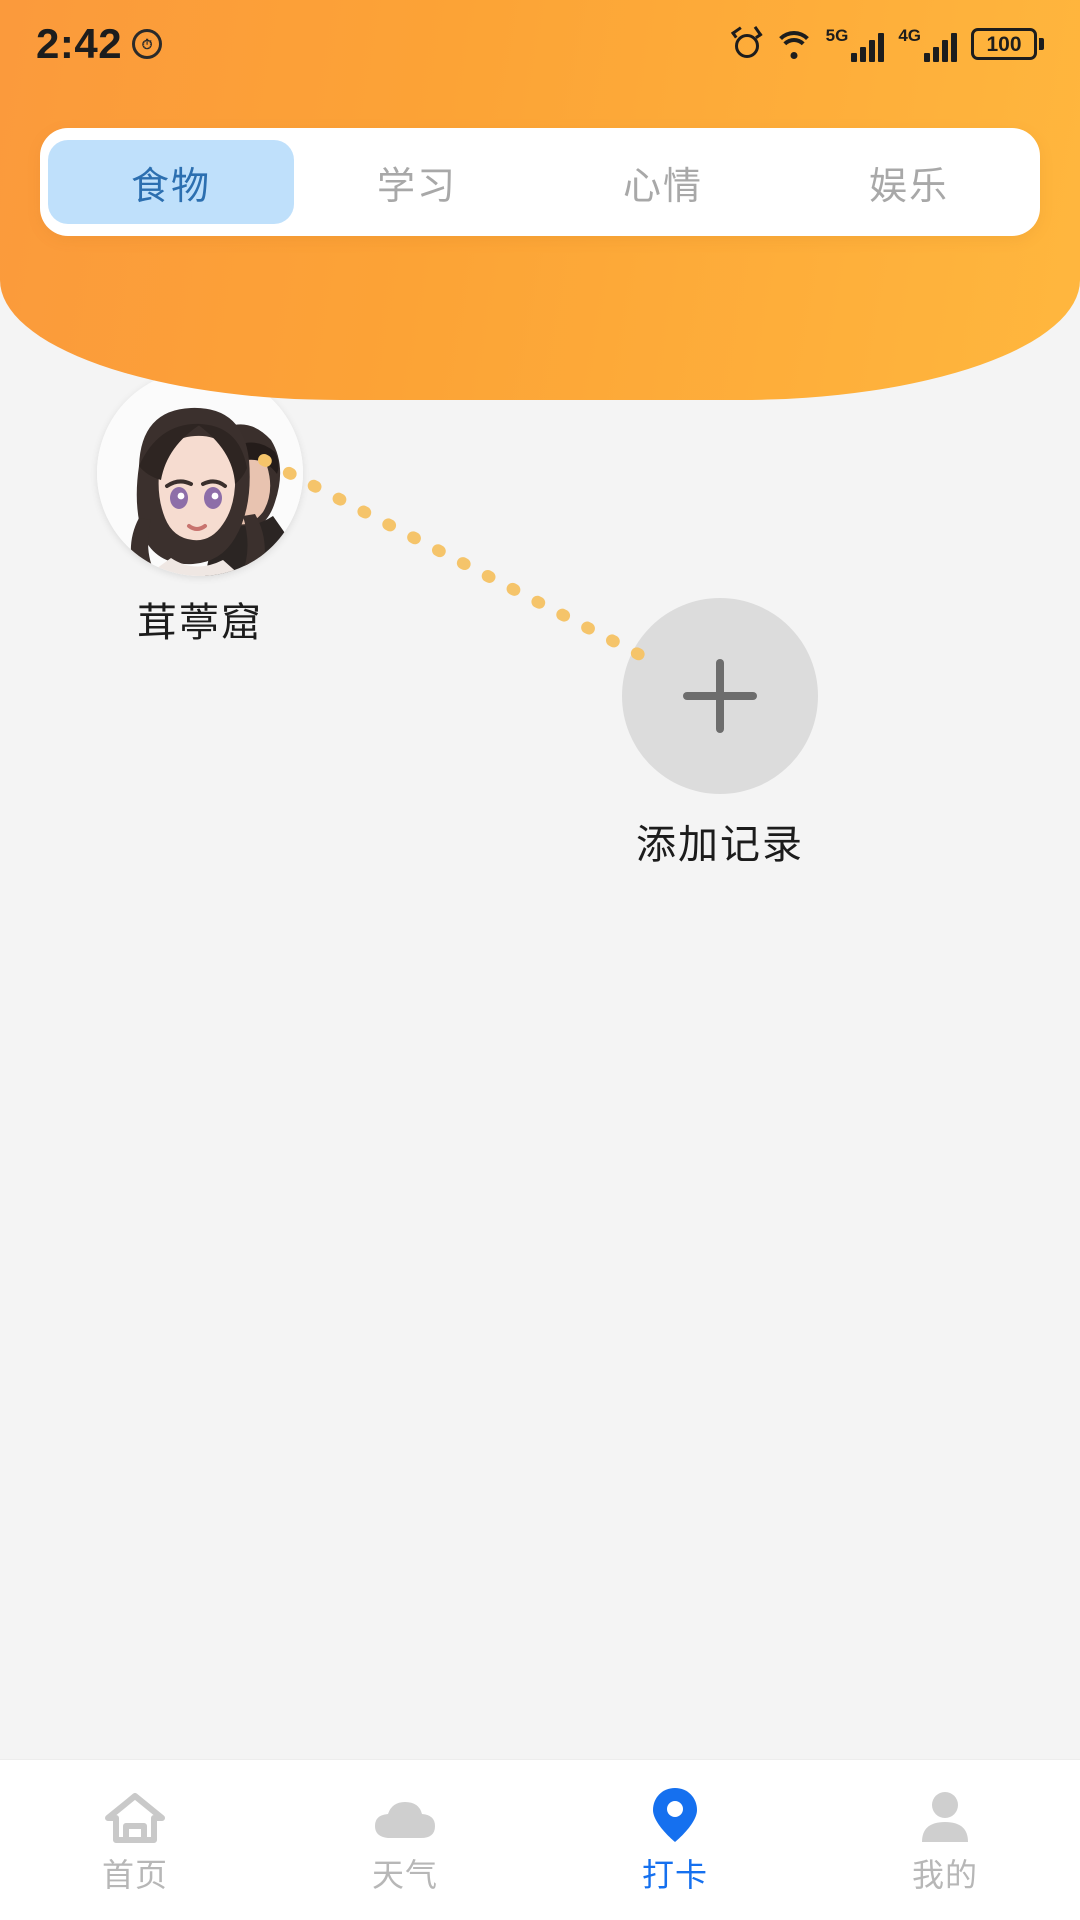 Image resolution: width=1080 pixels, height=1920 pixels. What do you see at coordinates (540, 44) in the screenshot?
I see `status-bar: 2:42 ⏱ 5G 4G 100` at bounding box center [540, 44].